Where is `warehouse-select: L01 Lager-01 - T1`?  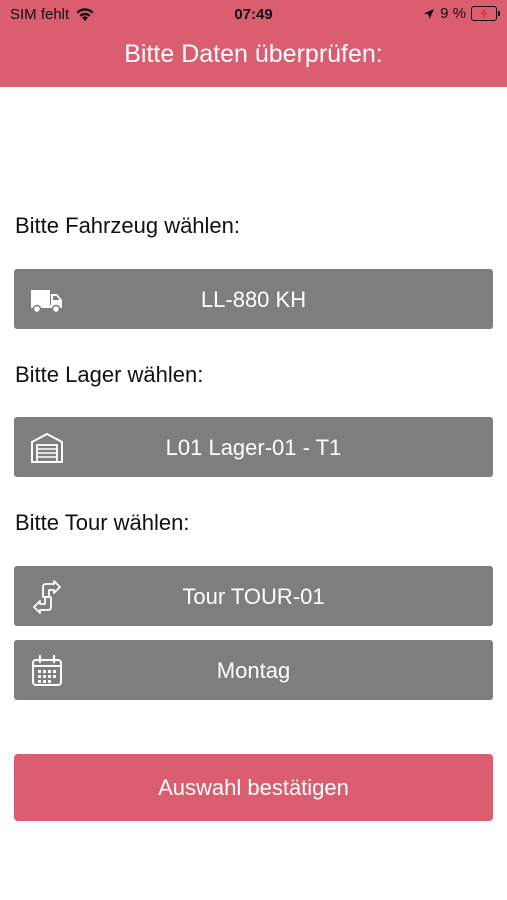
warehouse-select: L01 Lager-01 - T1 is located at coordinates (253, 447).